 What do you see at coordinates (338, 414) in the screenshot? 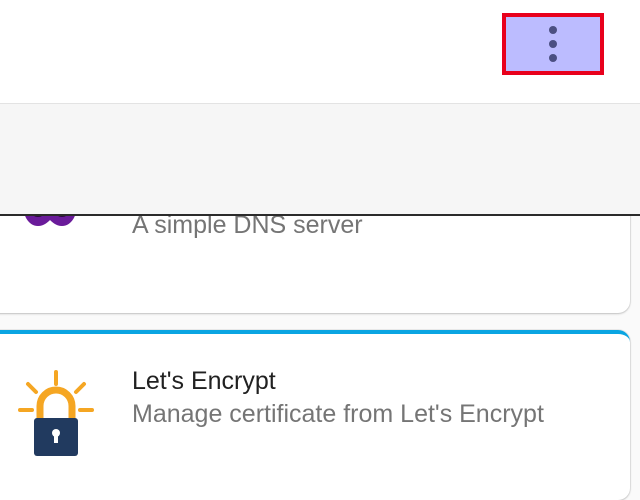
I see `addon-description: Manage certificate from Let's Encrypt` at bounding box center [338, 414].